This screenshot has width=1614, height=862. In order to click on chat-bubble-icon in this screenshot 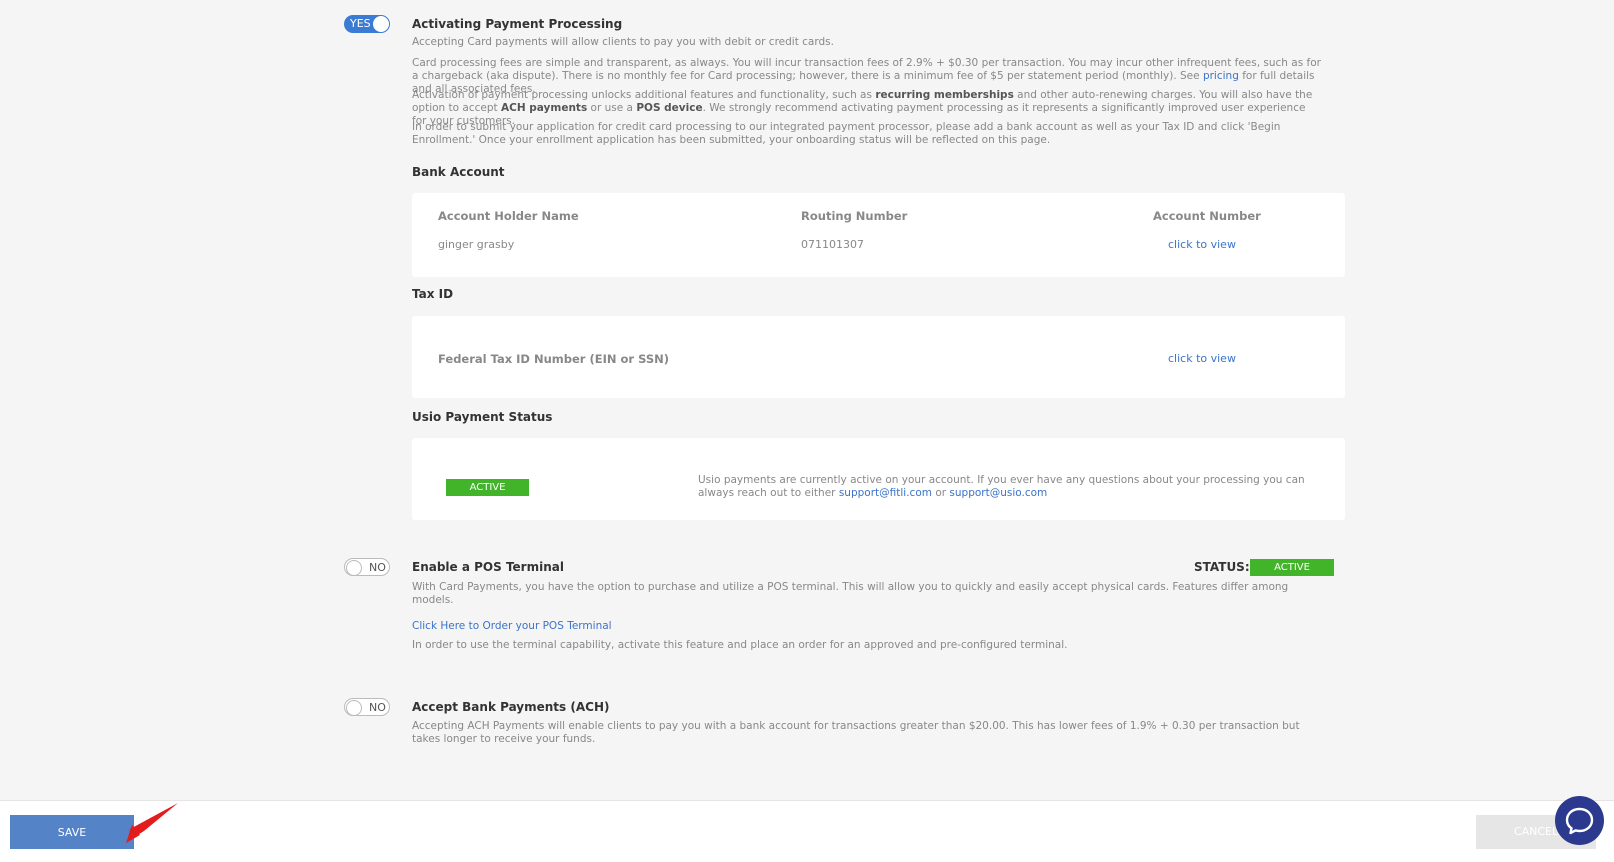, I will do `click(1579, 821)`.